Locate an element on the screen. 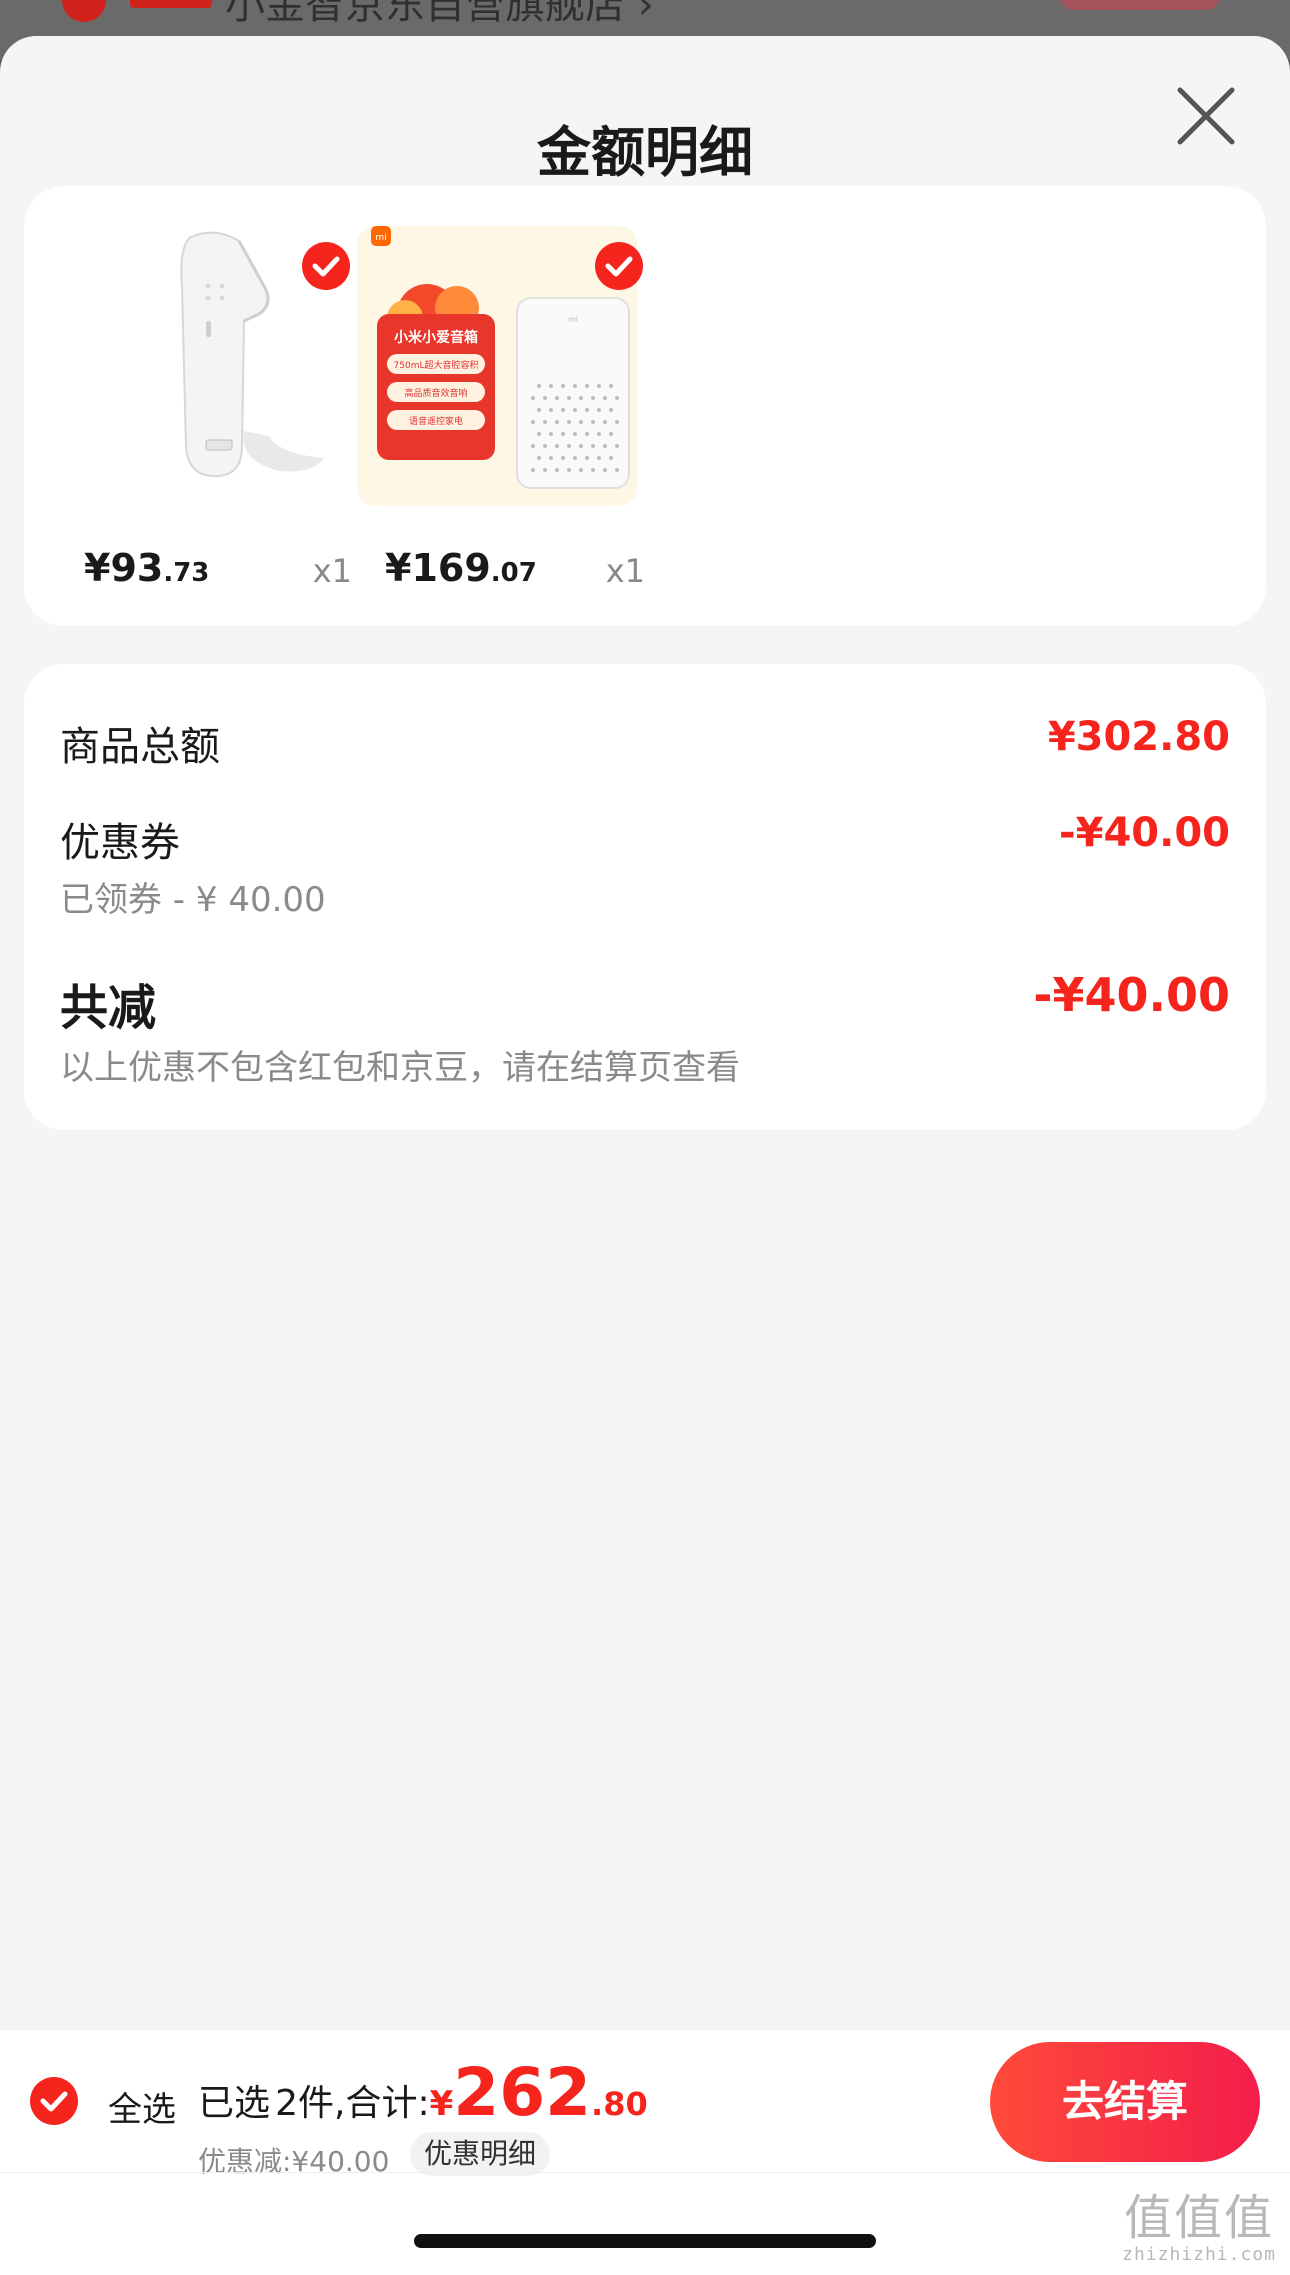 This screenshot has width=1290, height=2275. discount-note: 以上优惠不包含红包和京豆，请在结算页查看 is located at coordinates (400, 1068).